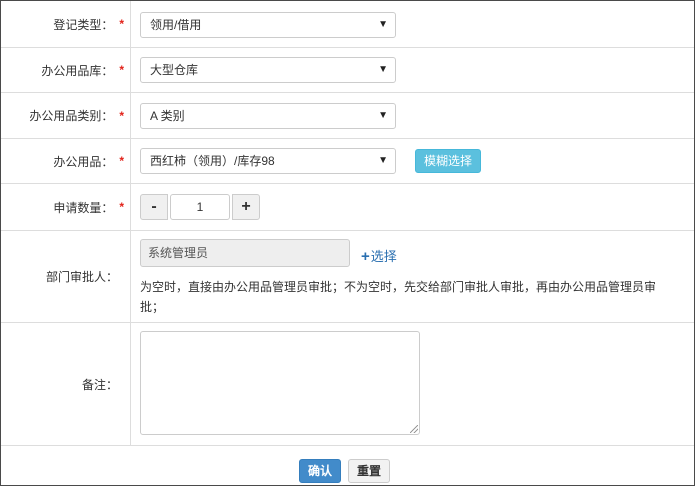 The height and width of the screenshot is (486, 695). I want to click on category-value: A 类别, so click(167, 116).